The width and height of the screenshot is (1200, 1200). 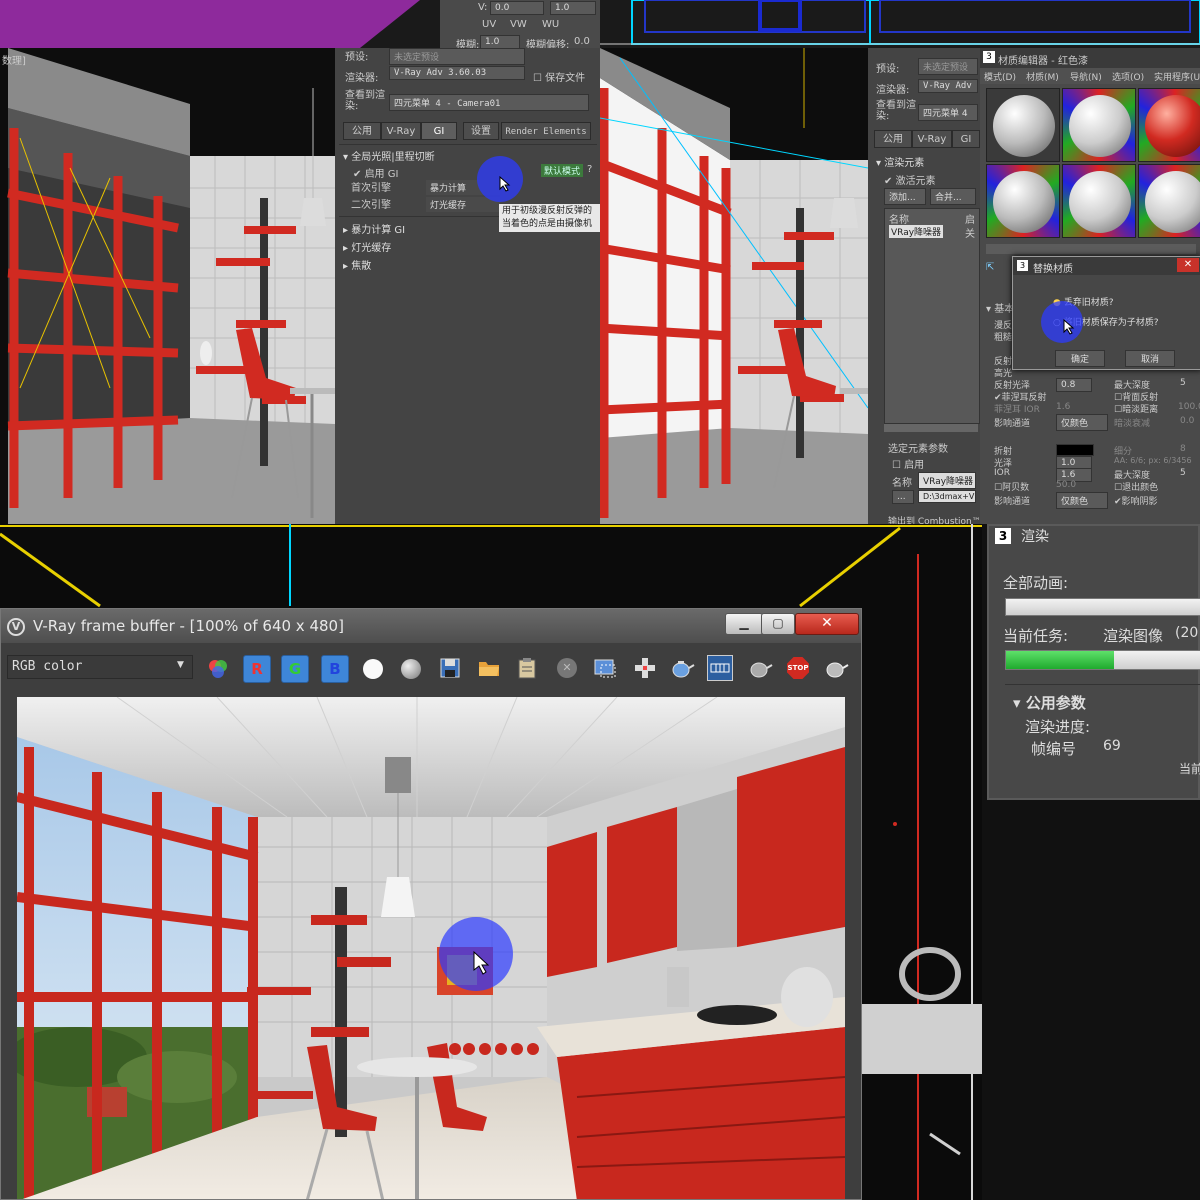 I want to click on render-elements-rollout: ▾ 渲染元素, so click(x=900, y=161).